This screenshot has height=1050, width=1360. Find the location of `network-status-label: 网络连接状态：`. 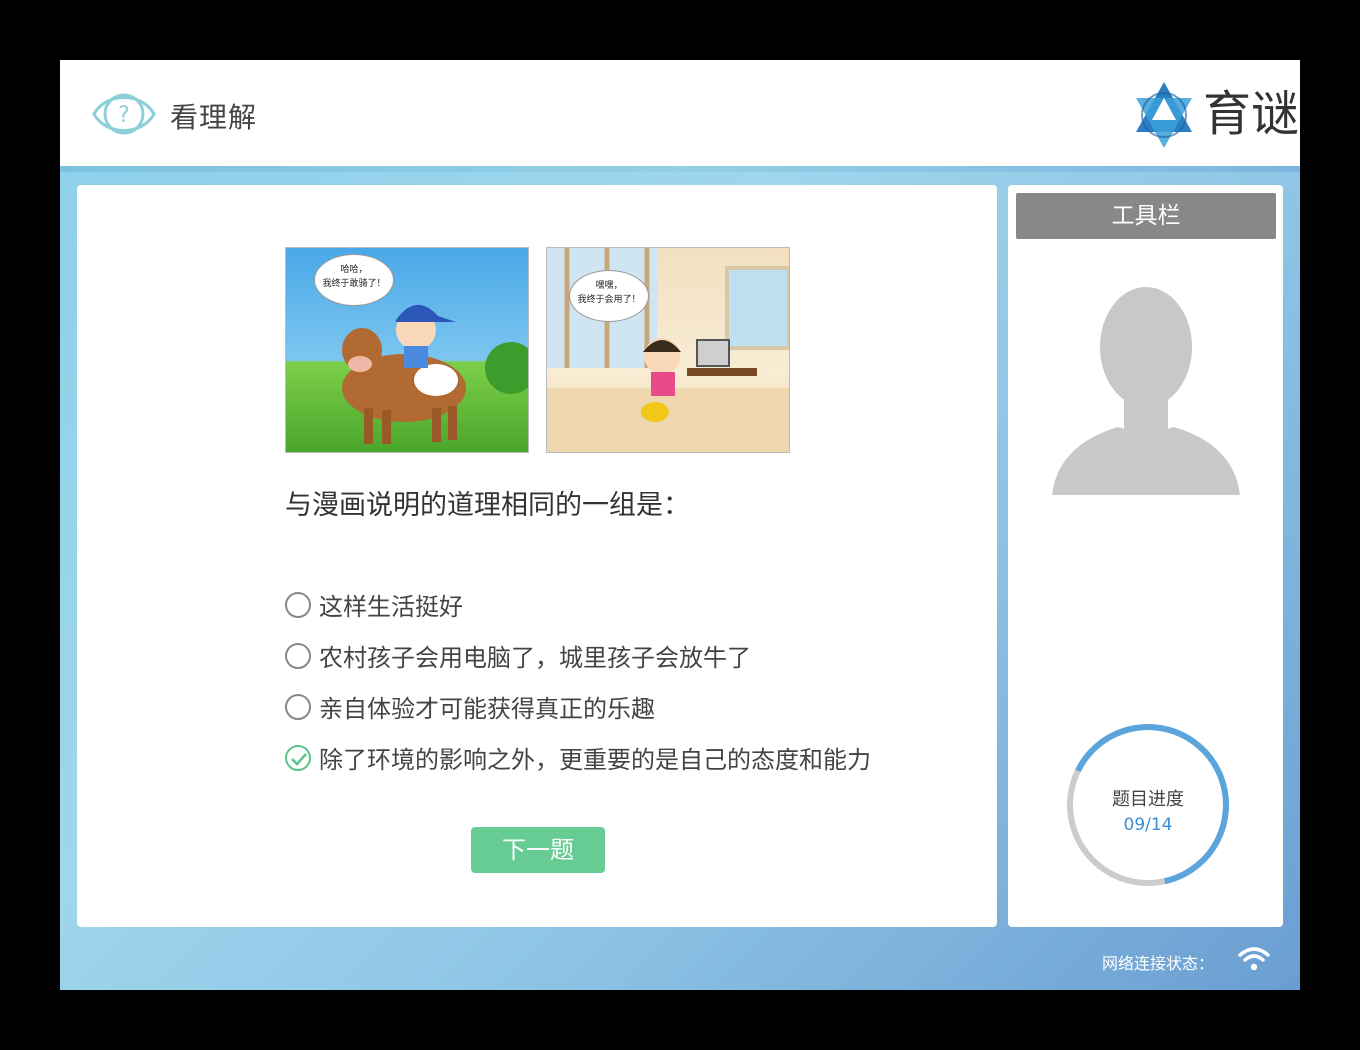

network-status-label: 网络连接状态： is located at coordinates (1158, 963).